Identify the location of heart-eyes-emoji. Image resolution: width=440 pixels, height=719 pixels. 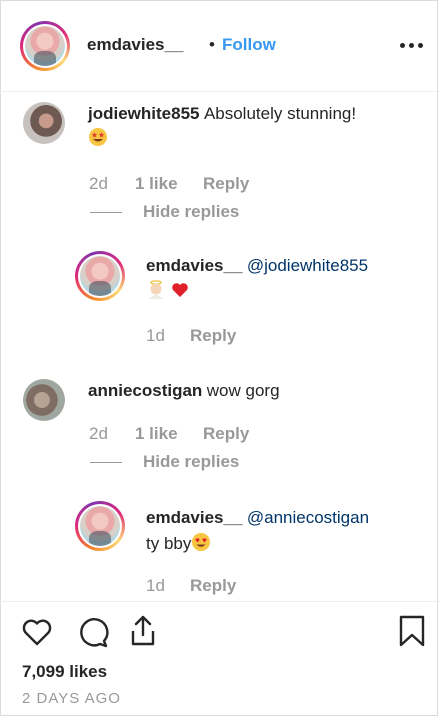
(201, 542).